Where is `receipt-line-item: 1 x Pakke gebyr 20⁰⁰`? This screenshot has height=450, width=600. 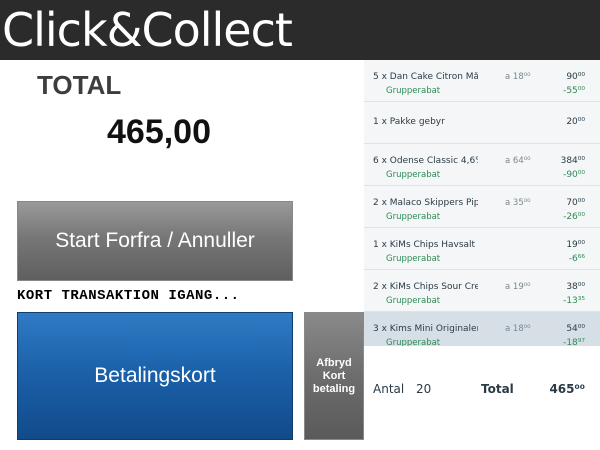
receipt-line-item: 1 x Pakke gebyr 20⁰⁰ is located at coordinates (482, 123).